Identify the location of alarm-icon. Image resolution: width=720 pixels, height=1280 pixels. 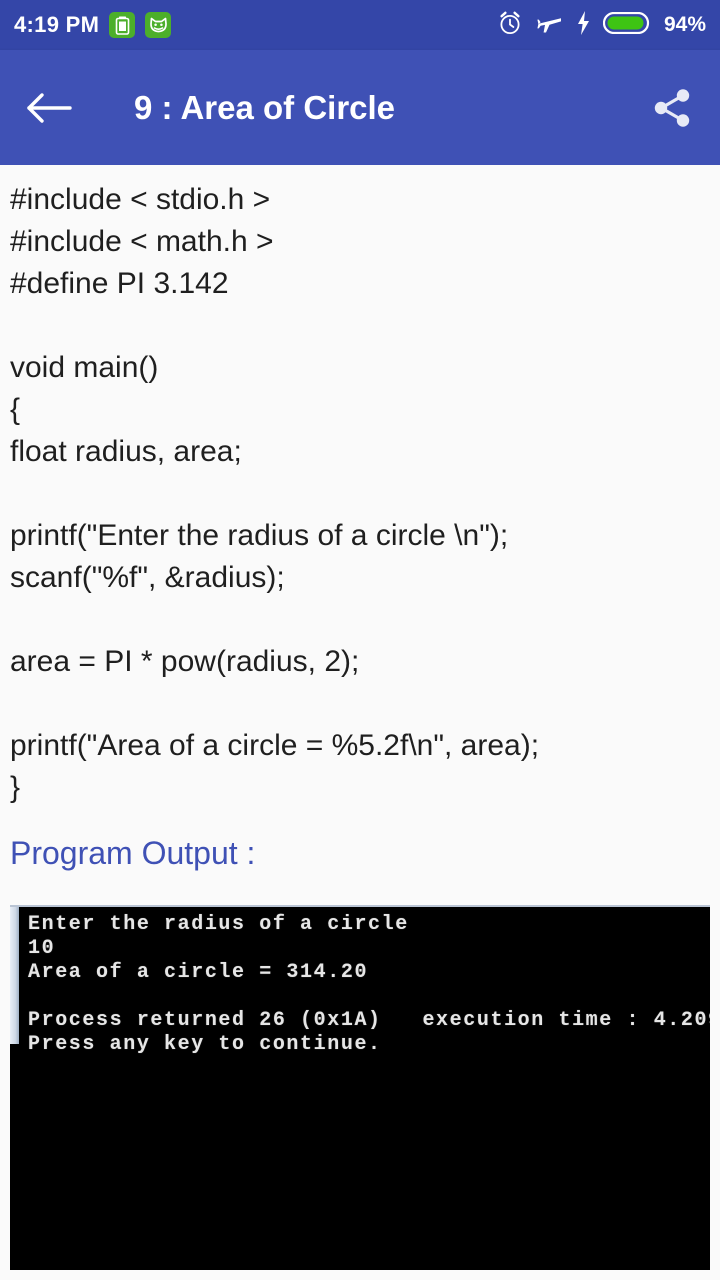
(510, 25).